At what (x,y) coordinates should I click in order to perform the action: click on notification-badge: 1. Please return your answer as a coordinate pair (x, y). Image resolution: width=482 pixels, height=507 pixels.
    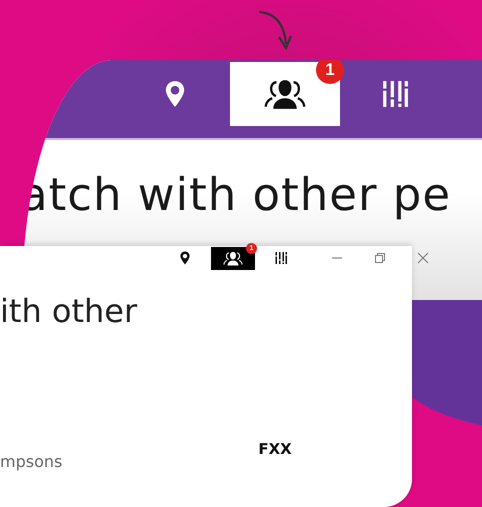
    Looking at the image, I should click on (330, 72).